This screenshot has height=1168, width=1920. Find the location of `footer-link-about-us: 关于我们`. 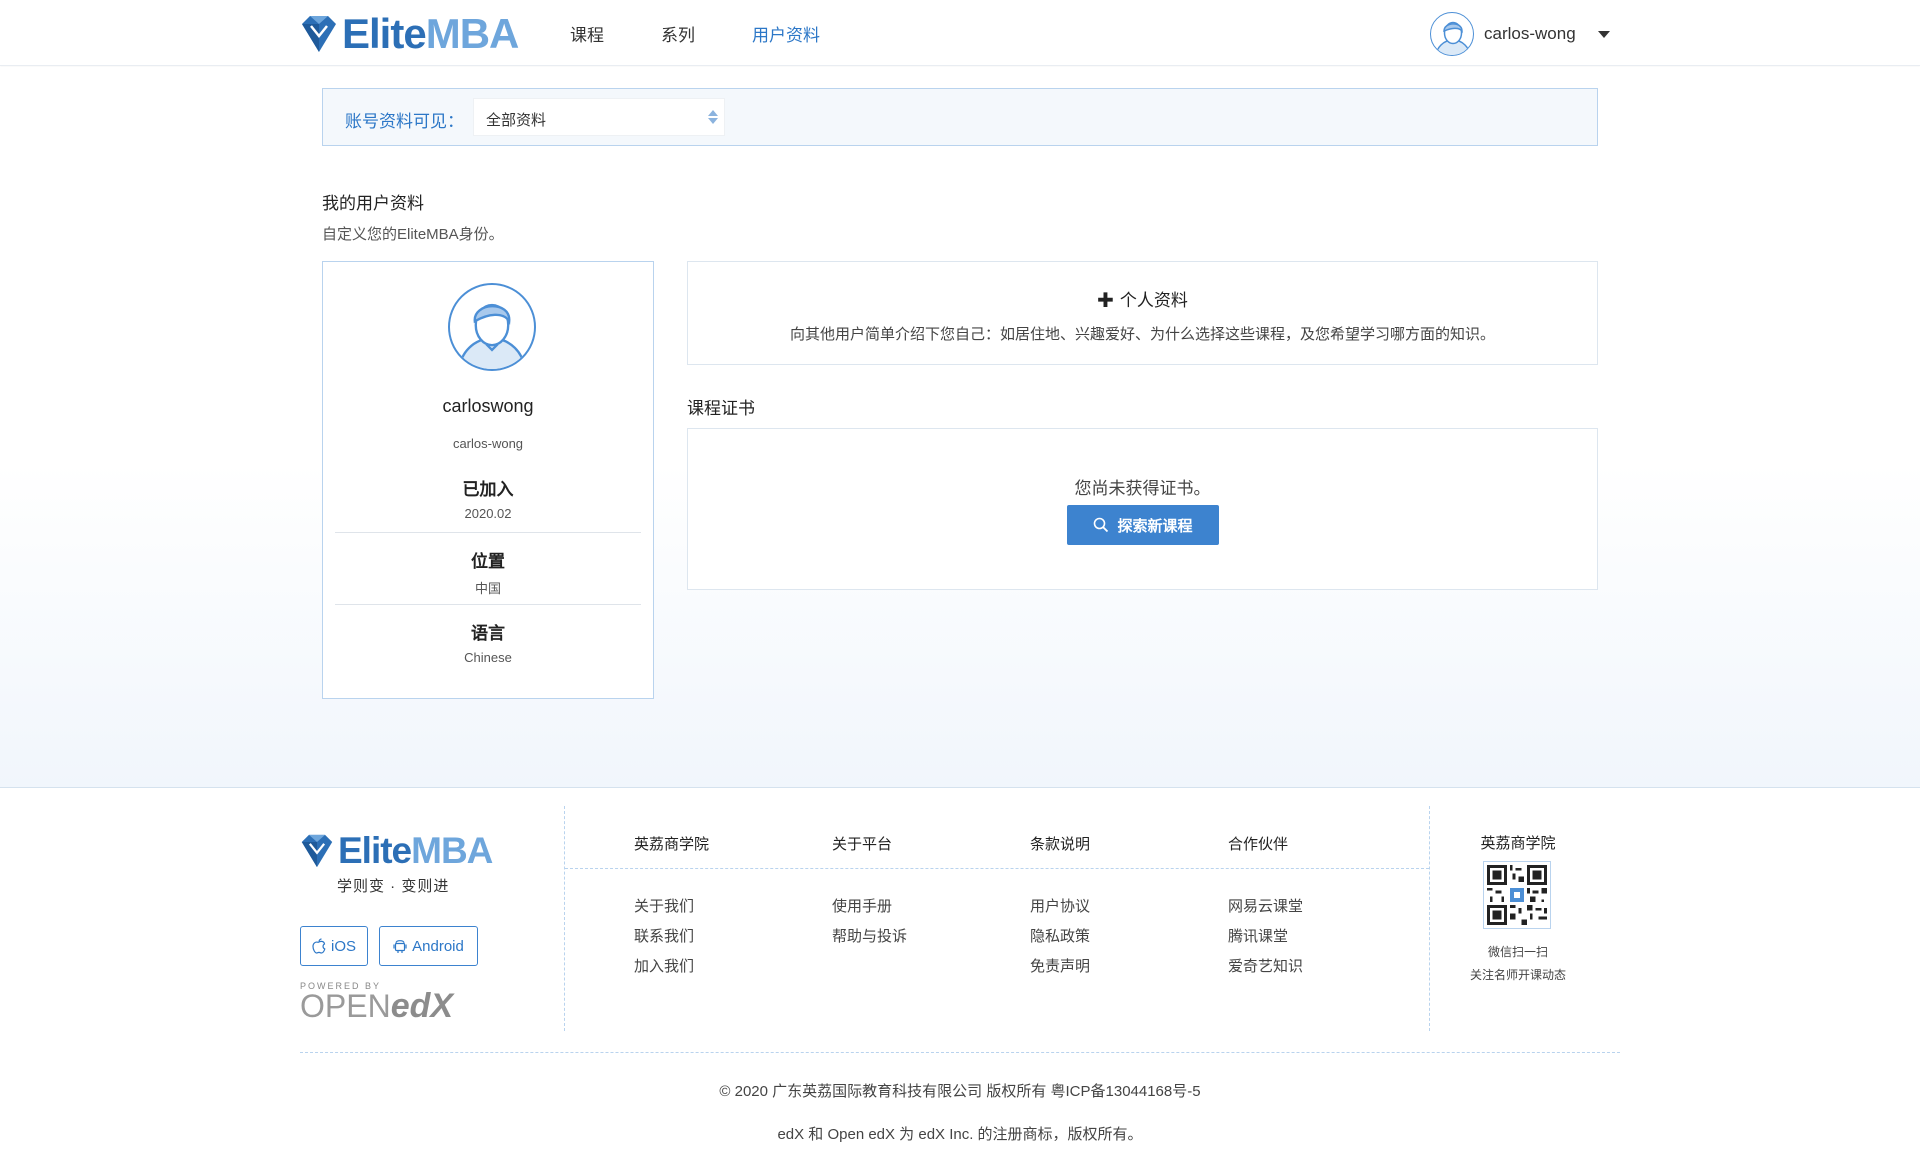

footer-link-about-us: 关于我们 is located at coordinates (664, 905).